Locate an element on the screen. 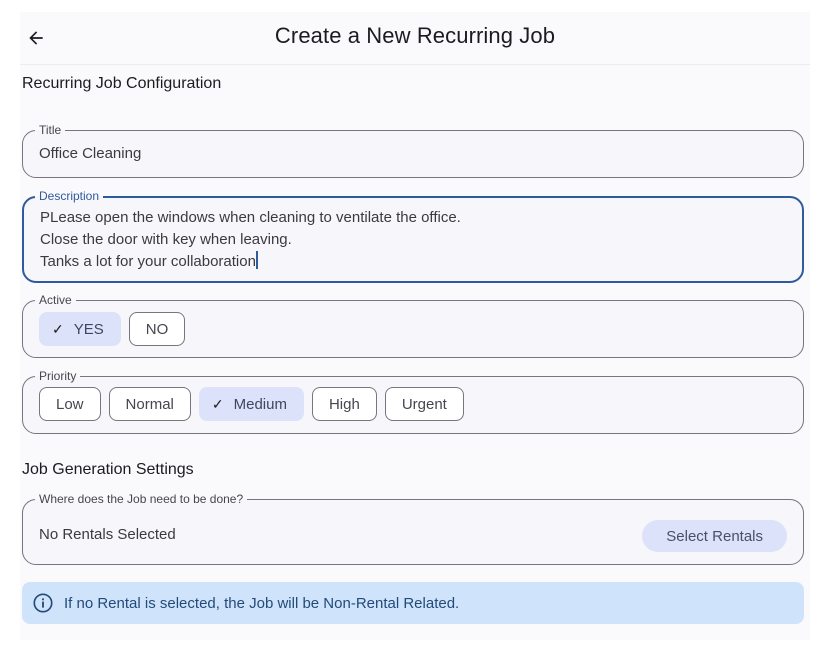 The height and width of the screenshot is (656, 828). description-field-label: Description is located at coordinates (69, 196).